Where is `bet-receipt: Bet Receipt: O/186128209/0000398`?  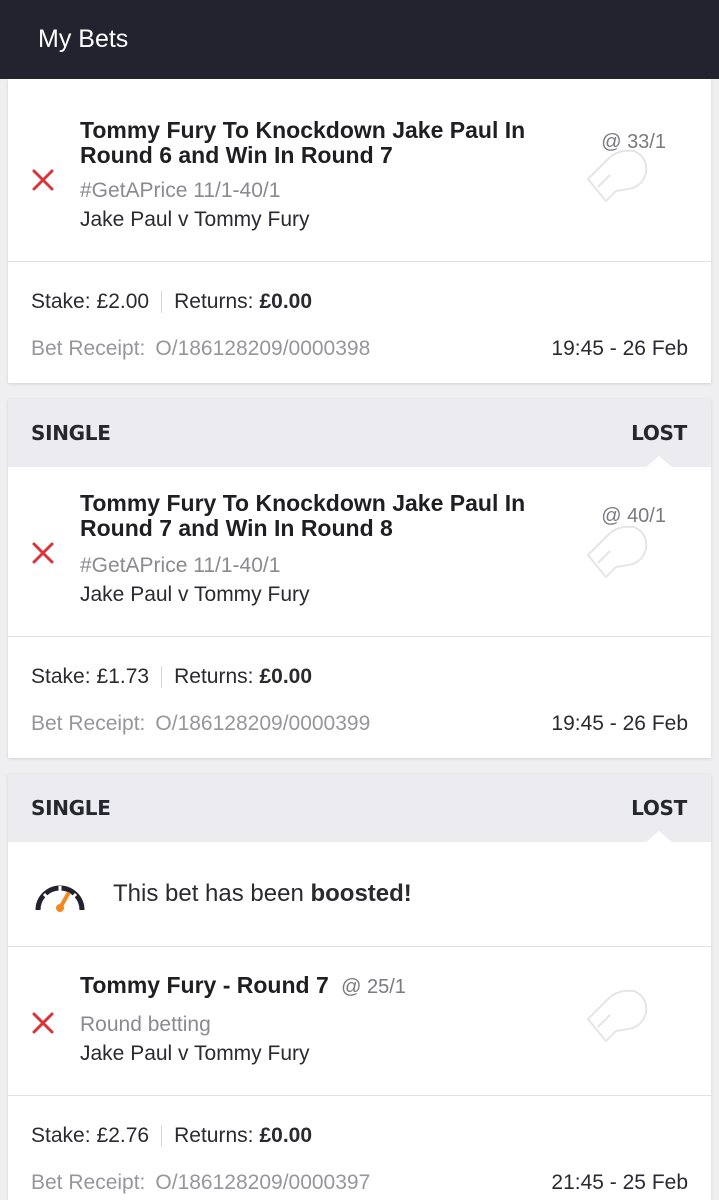
bet-receipt: Bet Receipt: O/186128209/0000398 is located at coordinates (200, 349).